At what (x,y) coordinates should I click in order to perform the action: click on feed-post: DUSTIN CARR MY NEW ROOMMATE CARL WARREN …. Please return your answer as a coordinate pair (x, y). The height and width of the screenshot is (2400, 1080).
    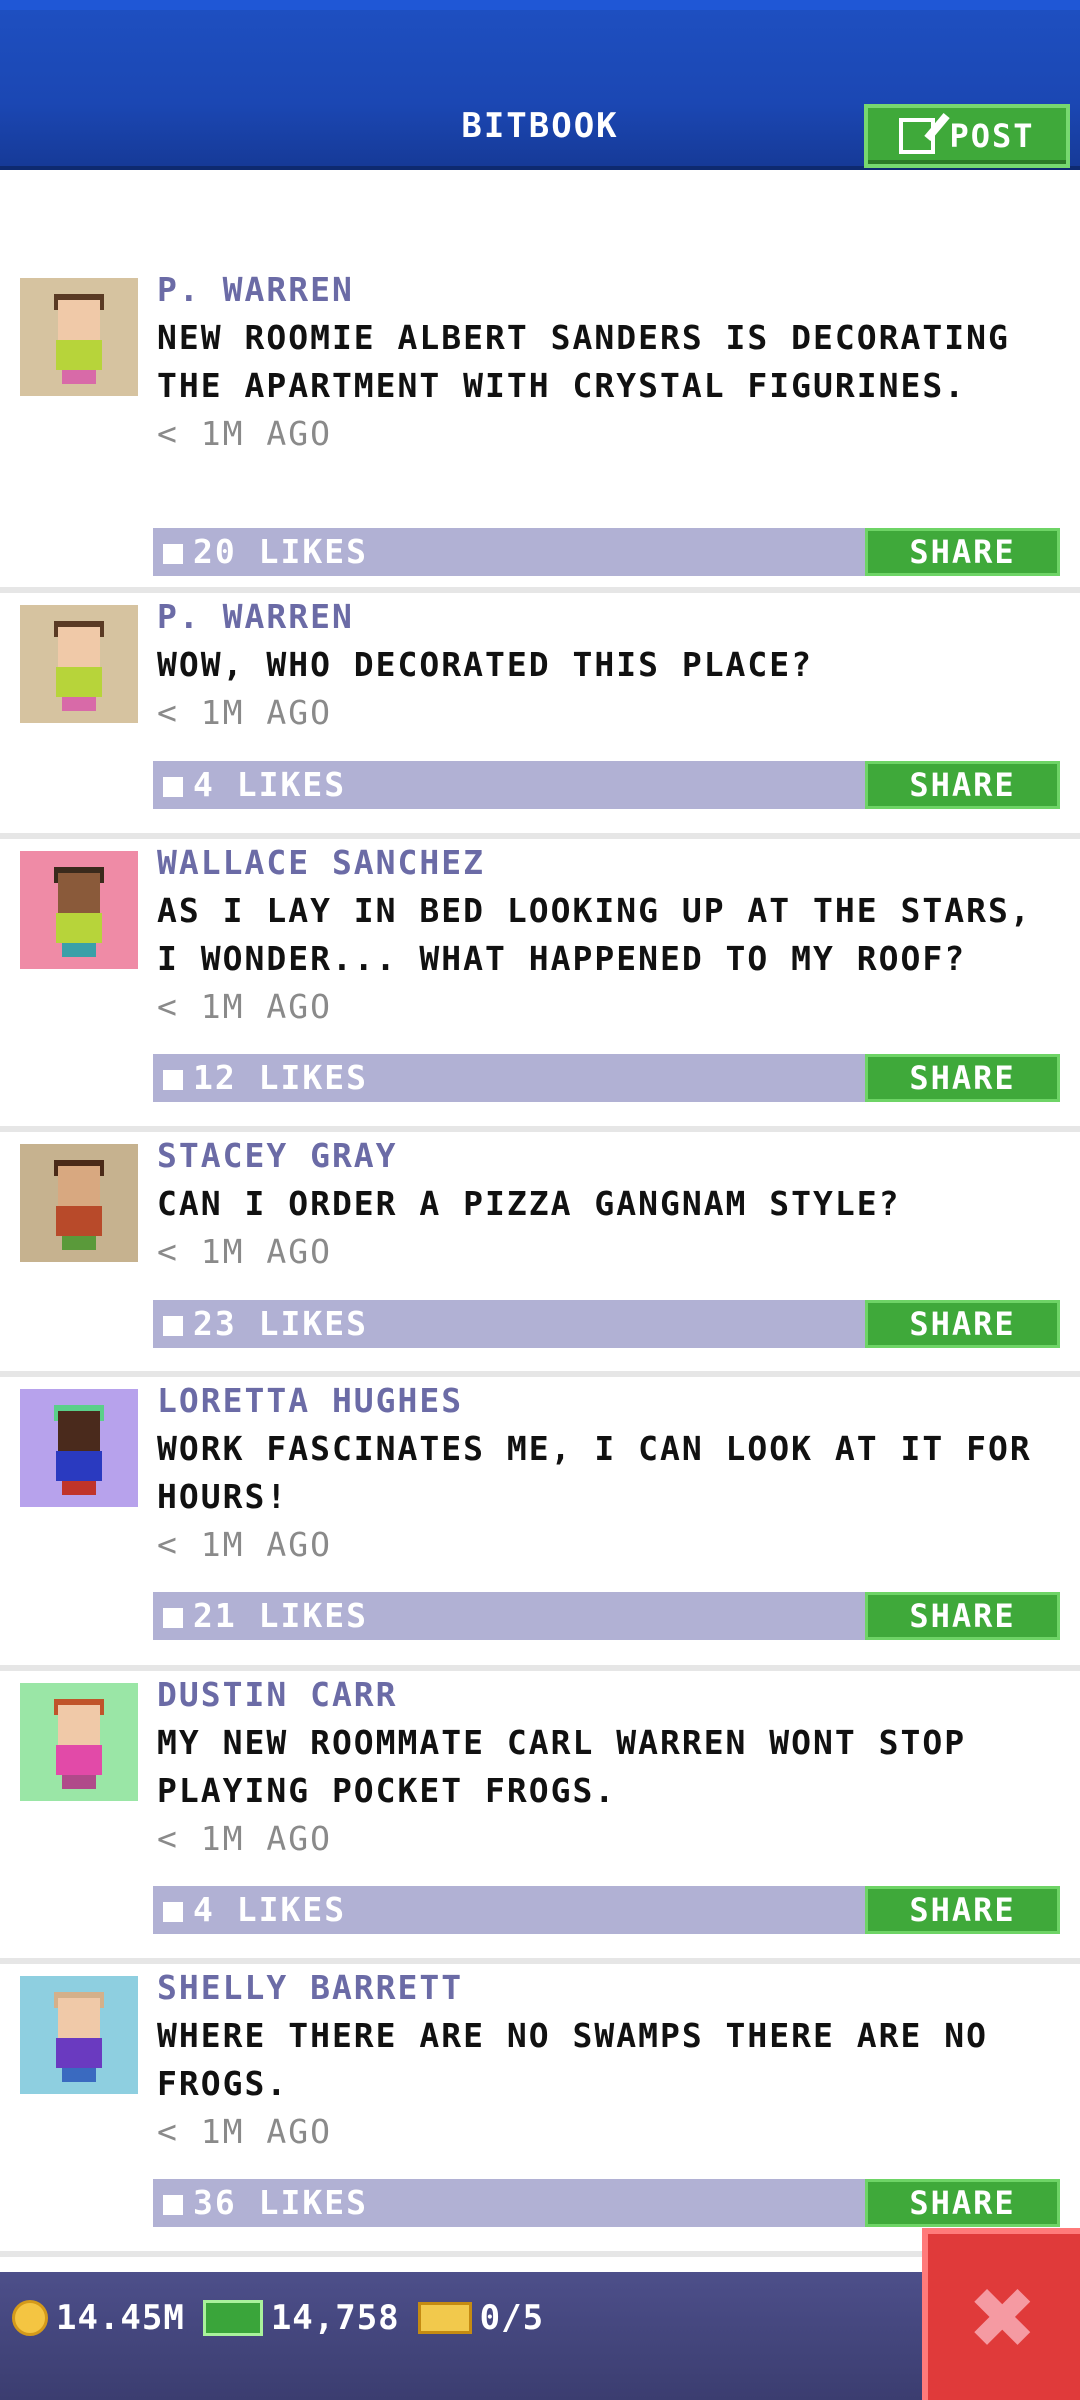
    Looking at the image, I should click on (540, 1817).